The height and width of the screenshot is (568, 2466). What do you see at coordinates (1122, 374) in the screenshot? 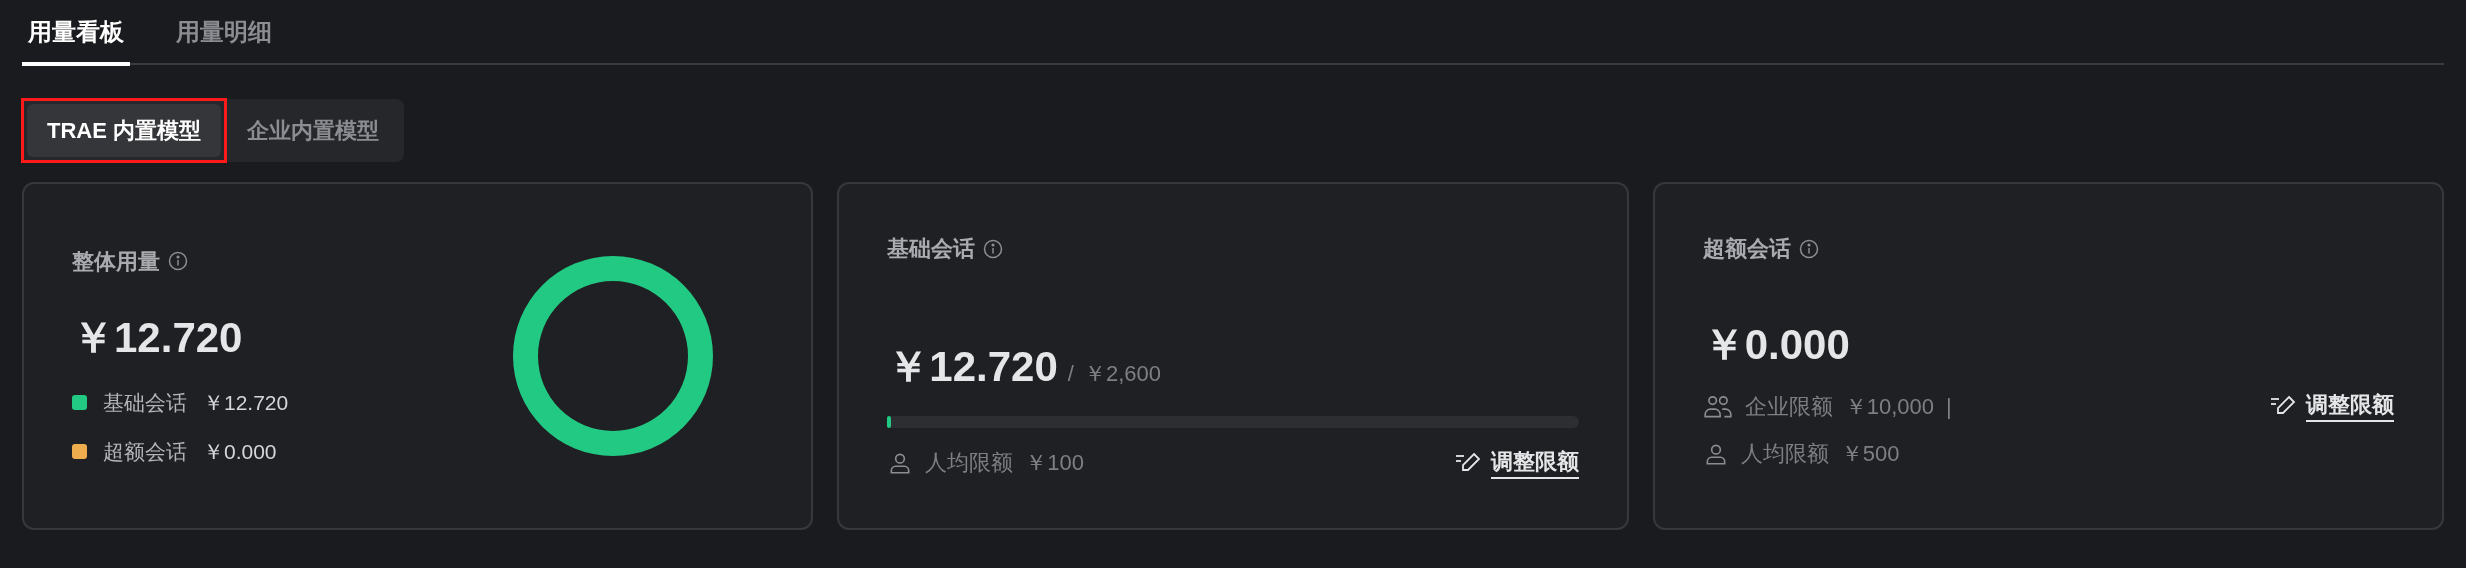
I see `limit-amount: ￥2,600` at bounding box center [1122, 374].